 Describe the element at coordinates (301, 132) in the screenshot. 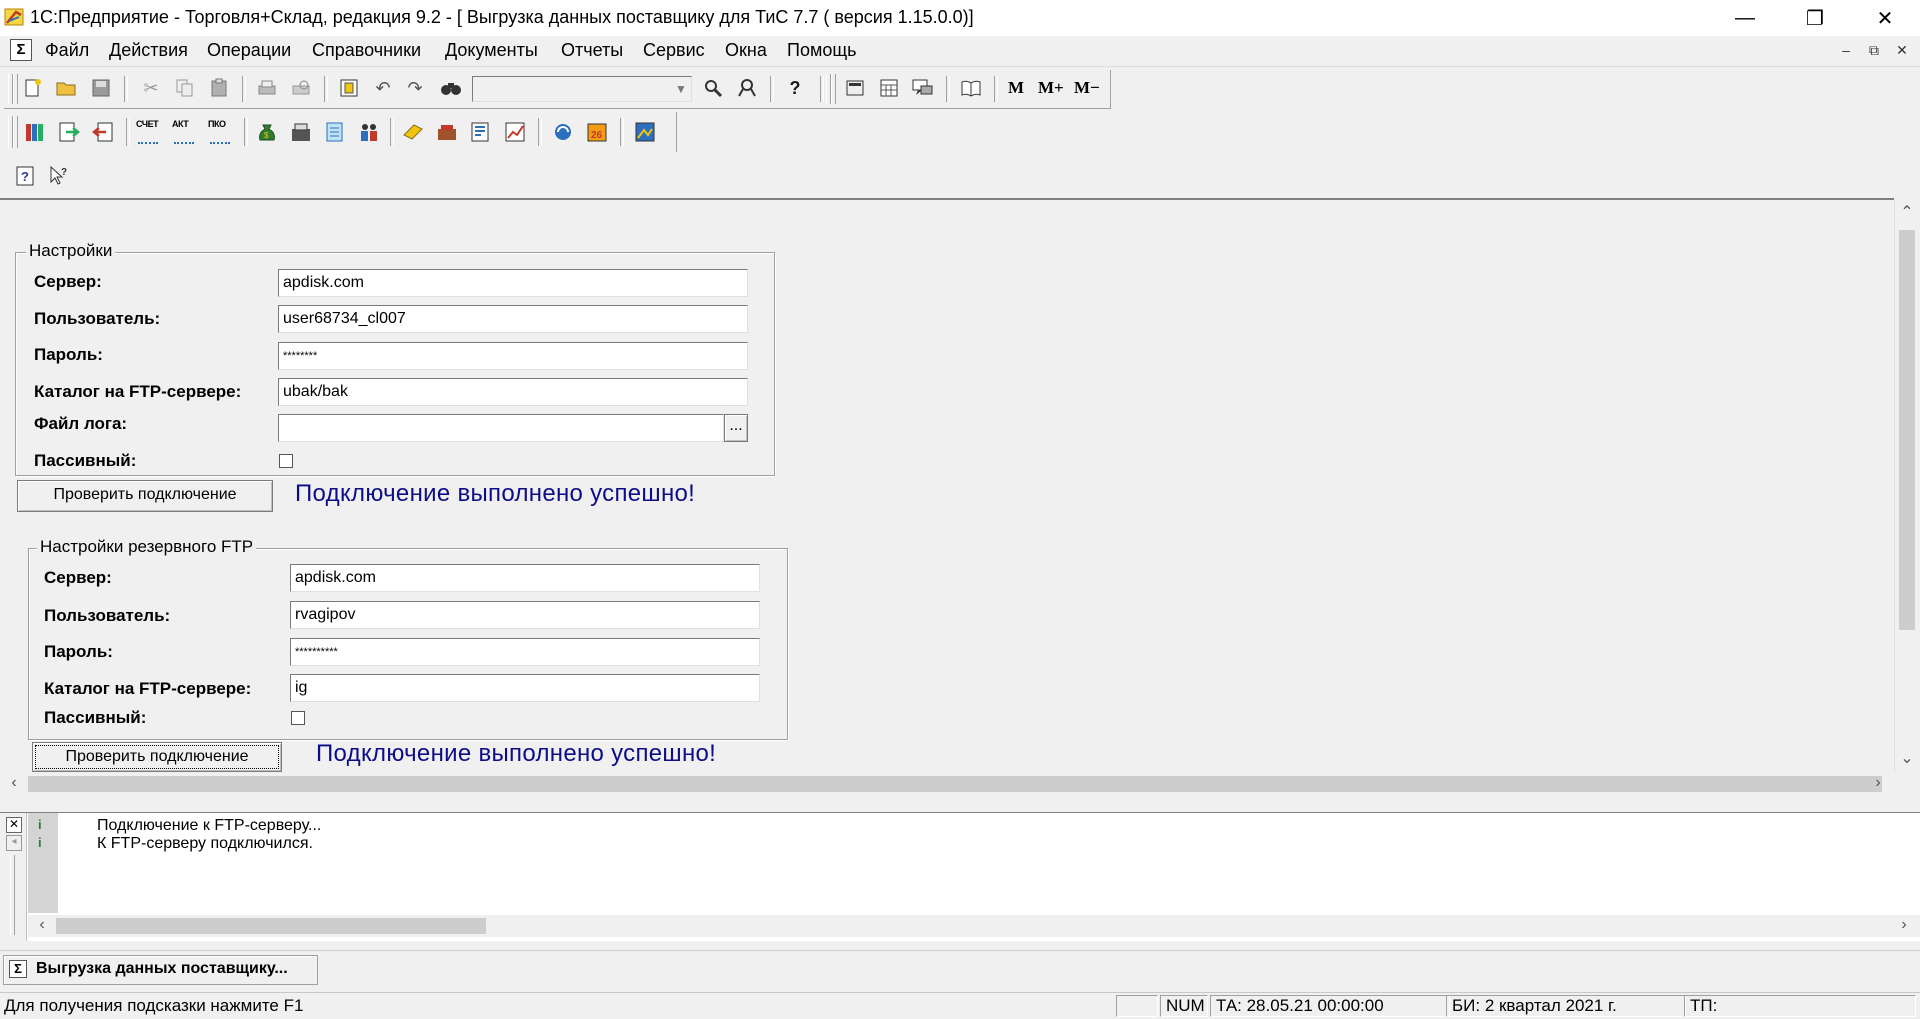

I see `cash-register-icon` at that location.